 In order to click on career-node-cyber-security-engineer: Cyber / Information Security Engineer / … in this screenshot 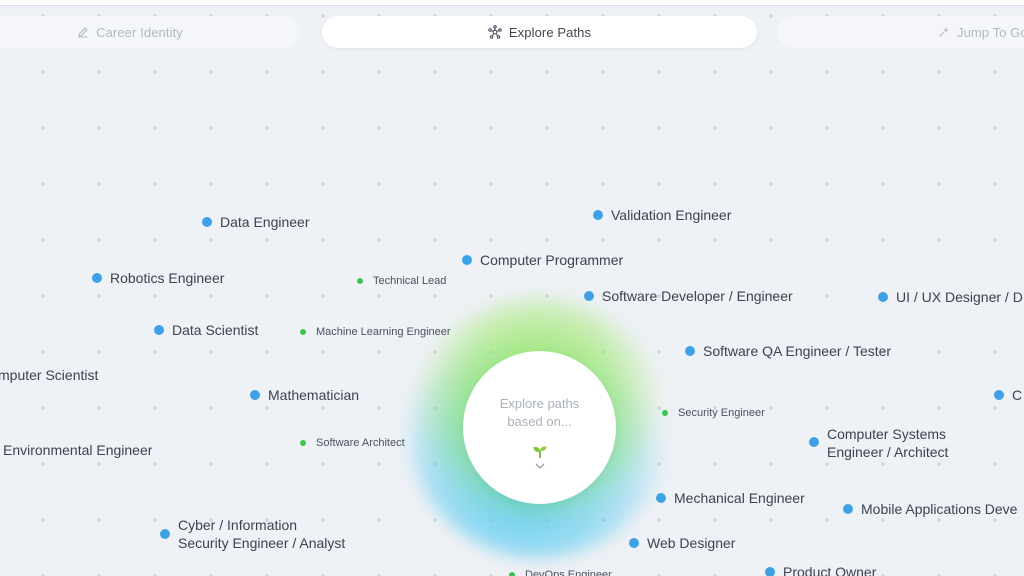, I will do `click(252, 534)`.